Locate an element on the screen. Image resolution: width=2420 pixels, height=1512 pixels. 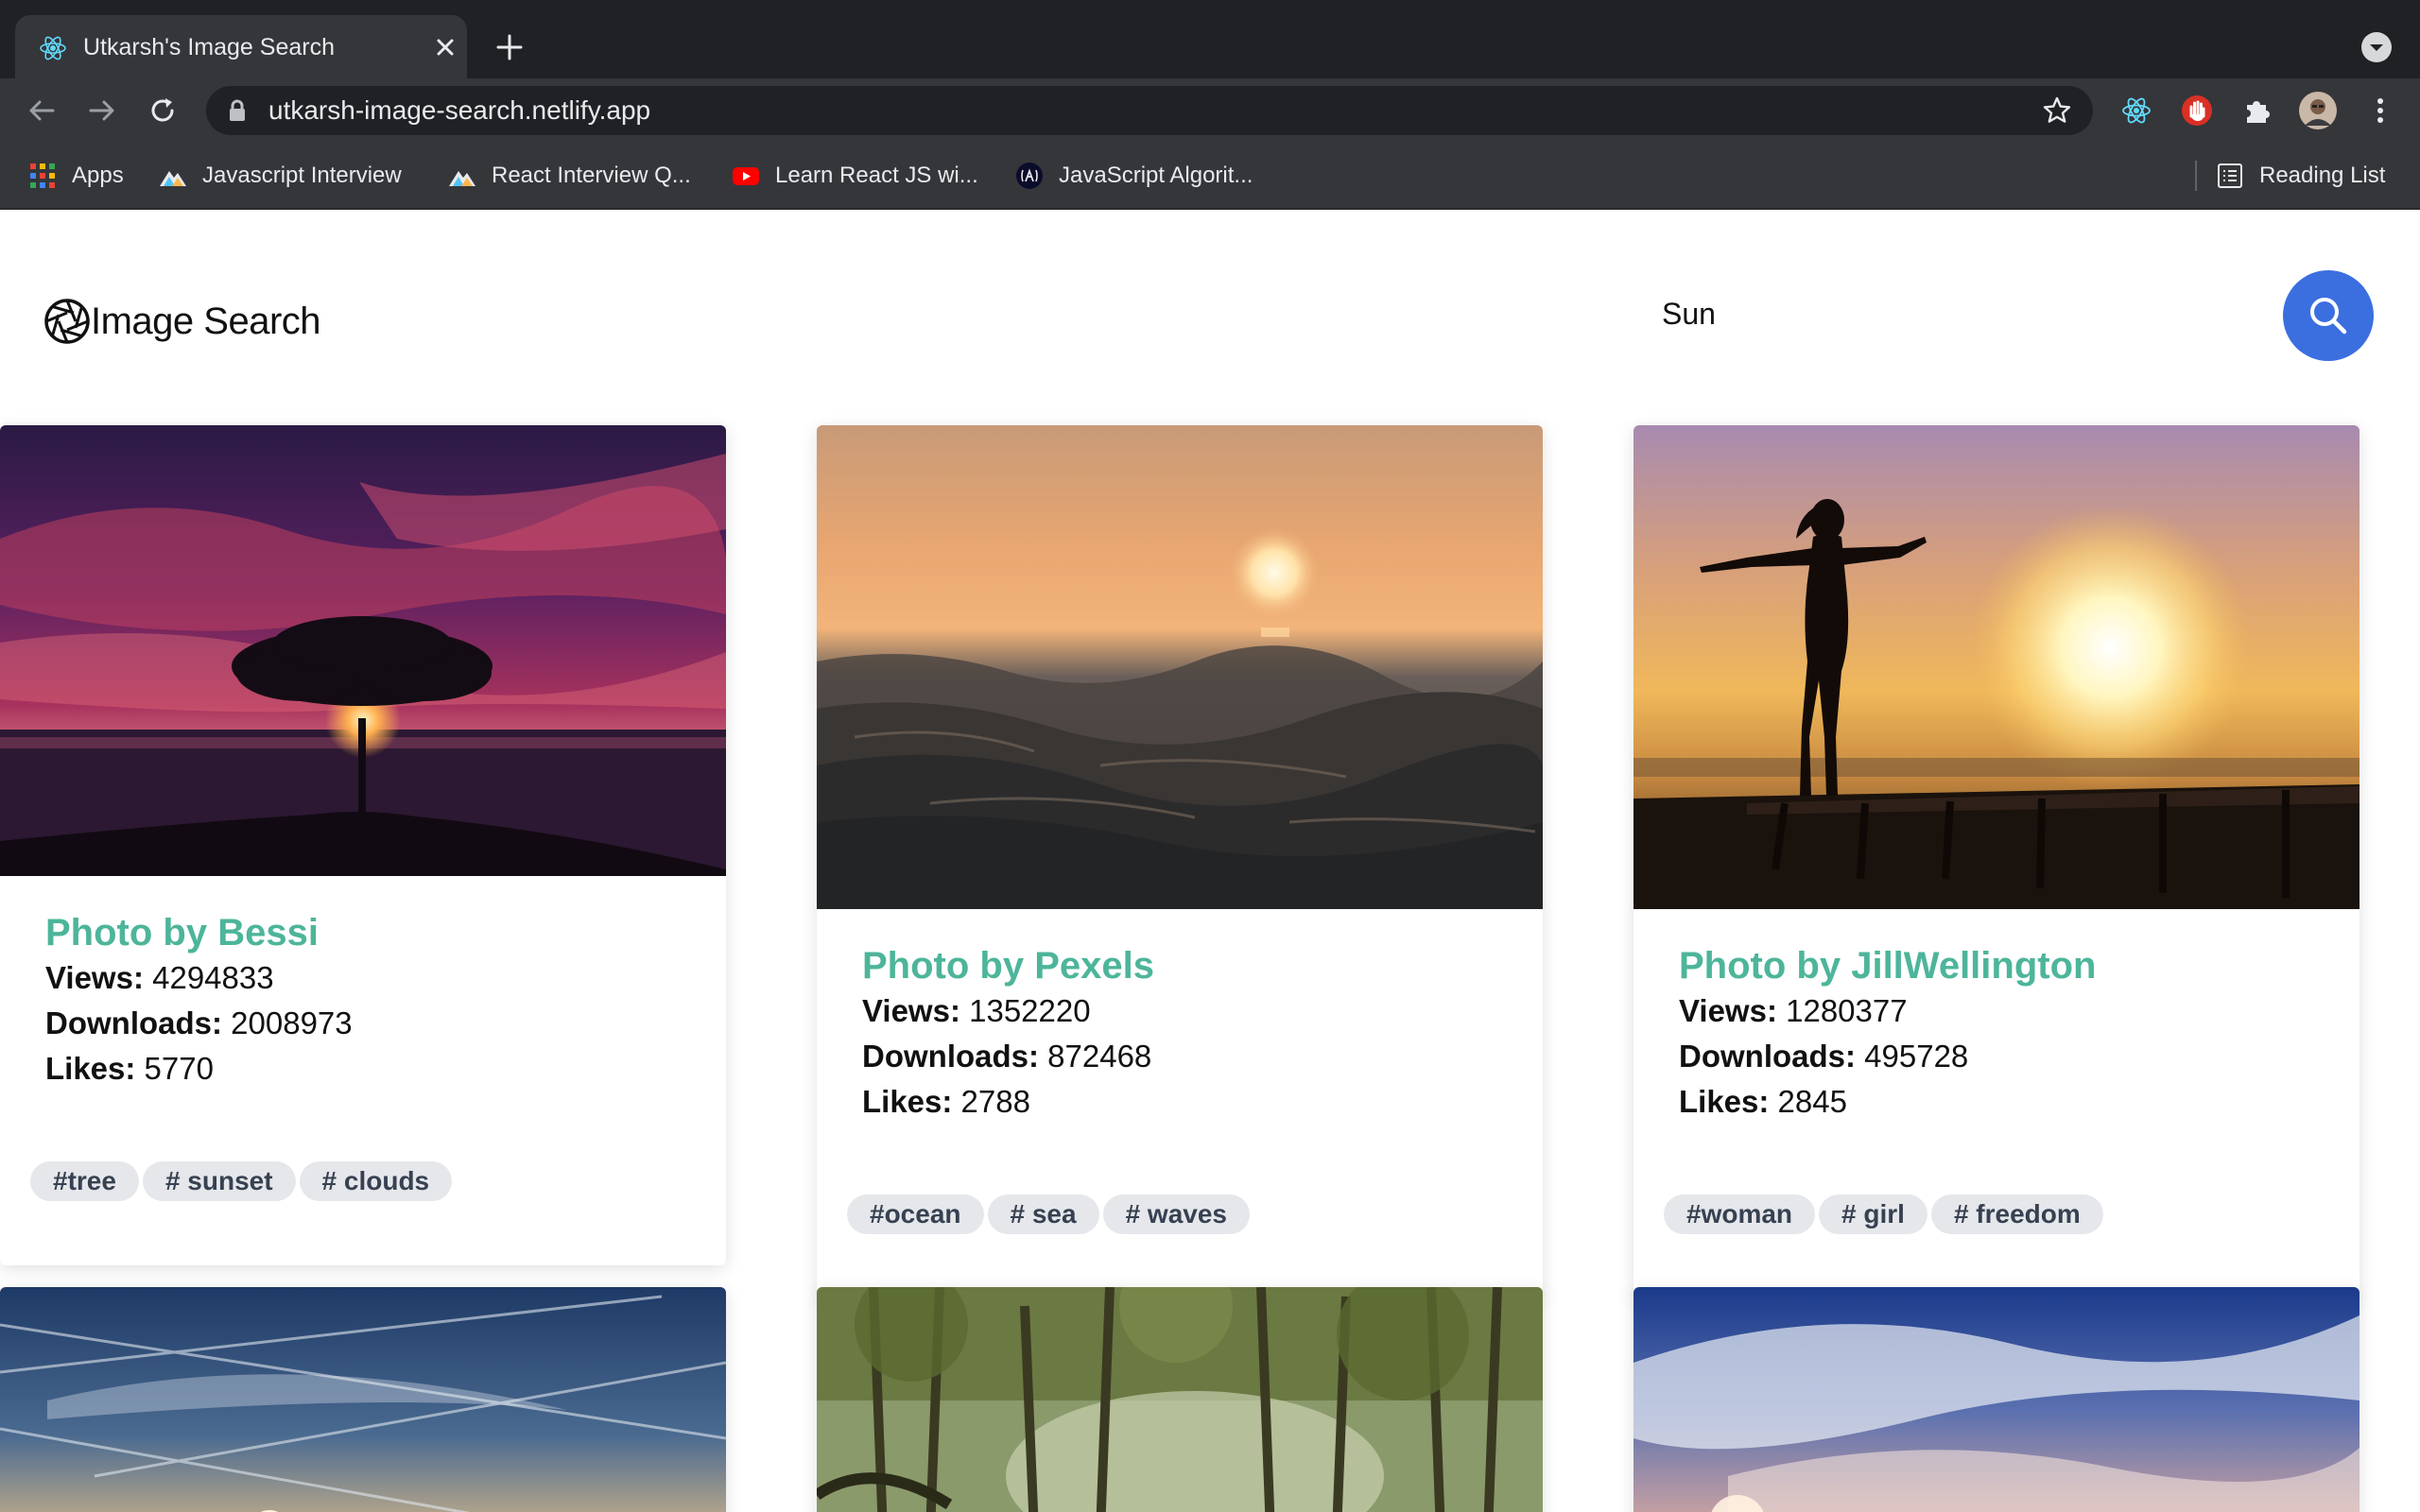
profile-avatar is located at coordinates (2318, 110).